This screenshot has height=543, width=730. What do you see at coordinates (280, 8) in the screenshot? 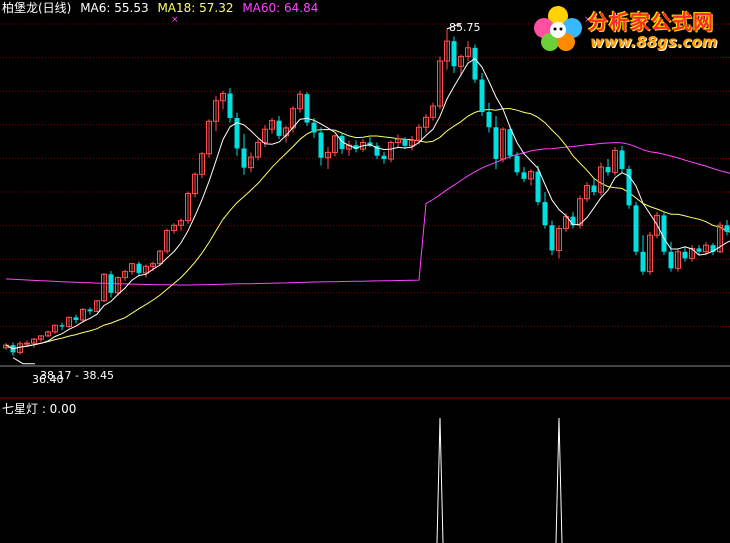
I see `ma60-legend: MA60: 64.84` at bounding box center [280, 8].